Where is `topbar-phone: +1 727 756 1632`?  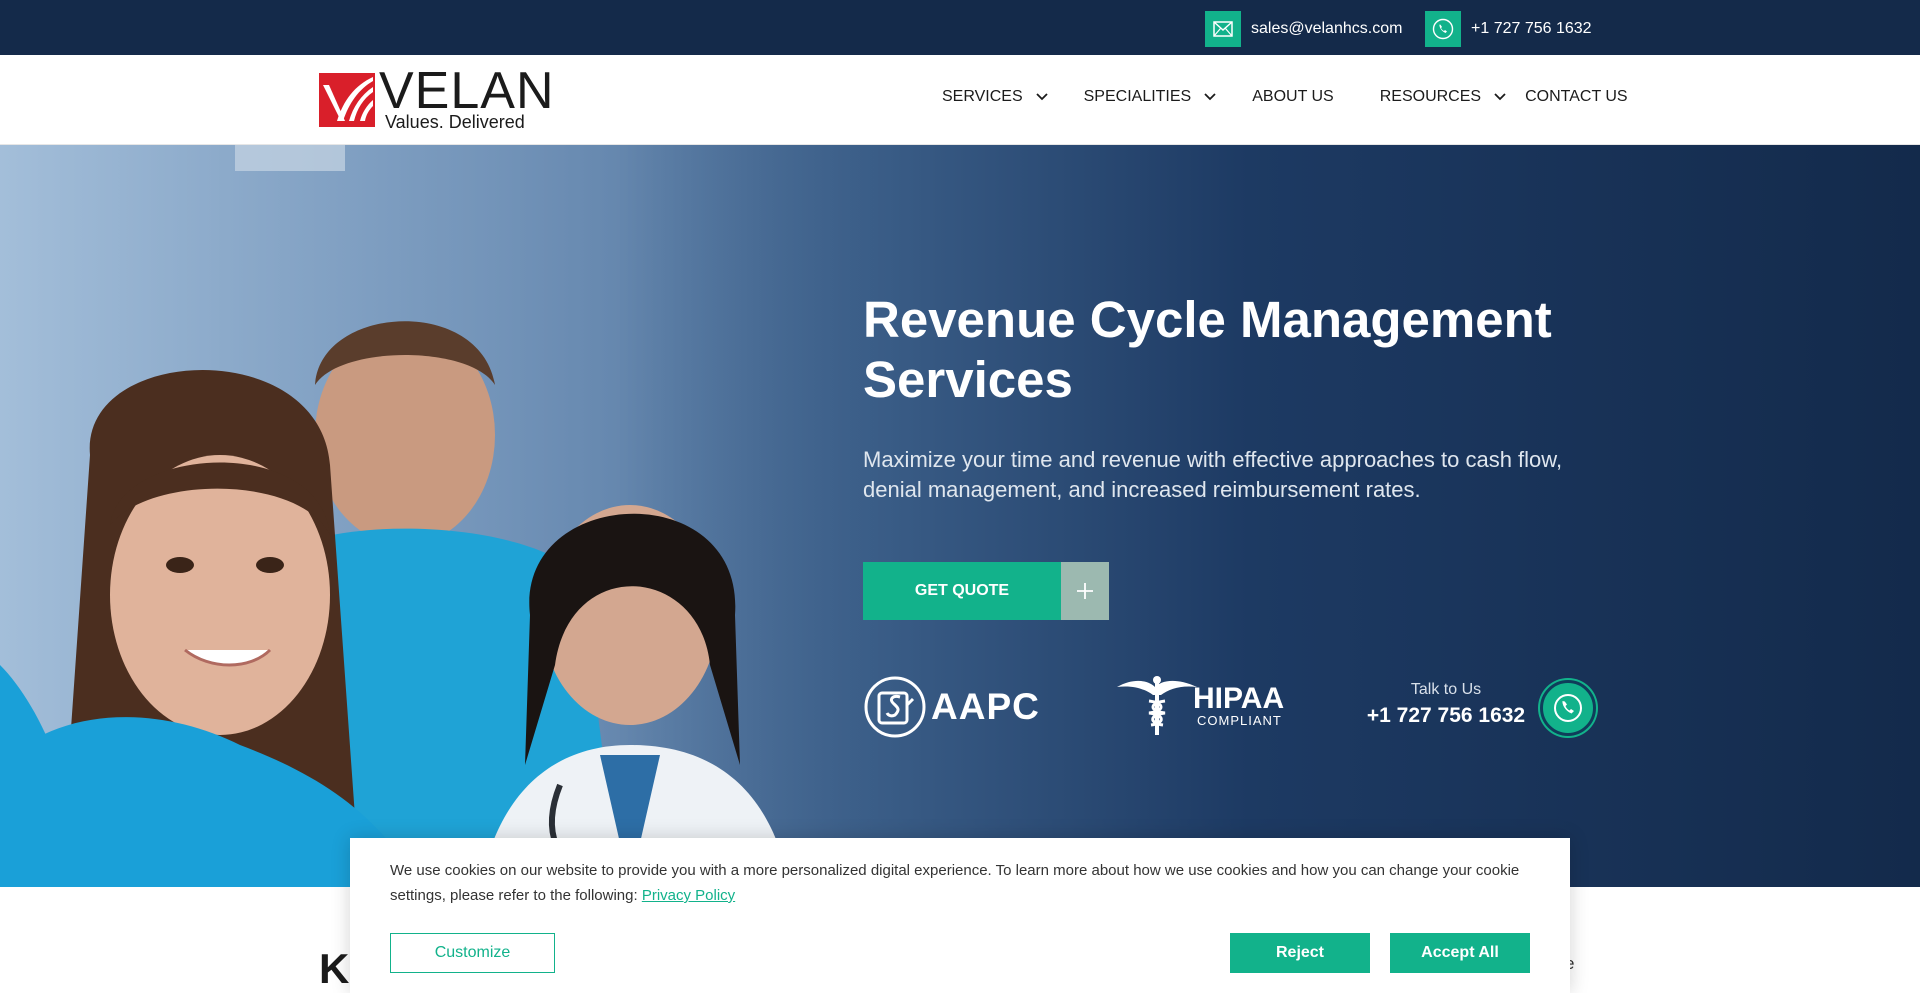
topbar-phone: +1 727 756 1632 is located at coordinates (1508, 29).